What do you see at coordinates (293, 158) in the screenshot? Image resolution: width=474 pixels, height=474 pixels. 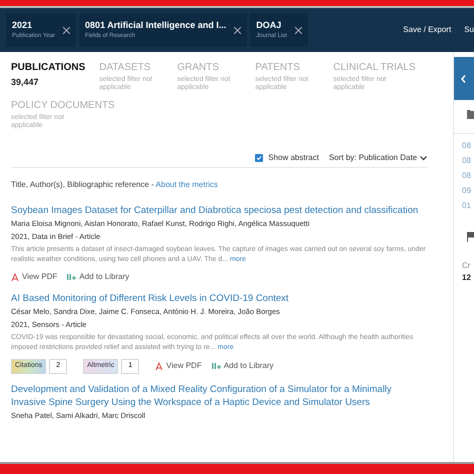 I see `show-abstract-label: Show abstract` at bounding box center [293, 158].